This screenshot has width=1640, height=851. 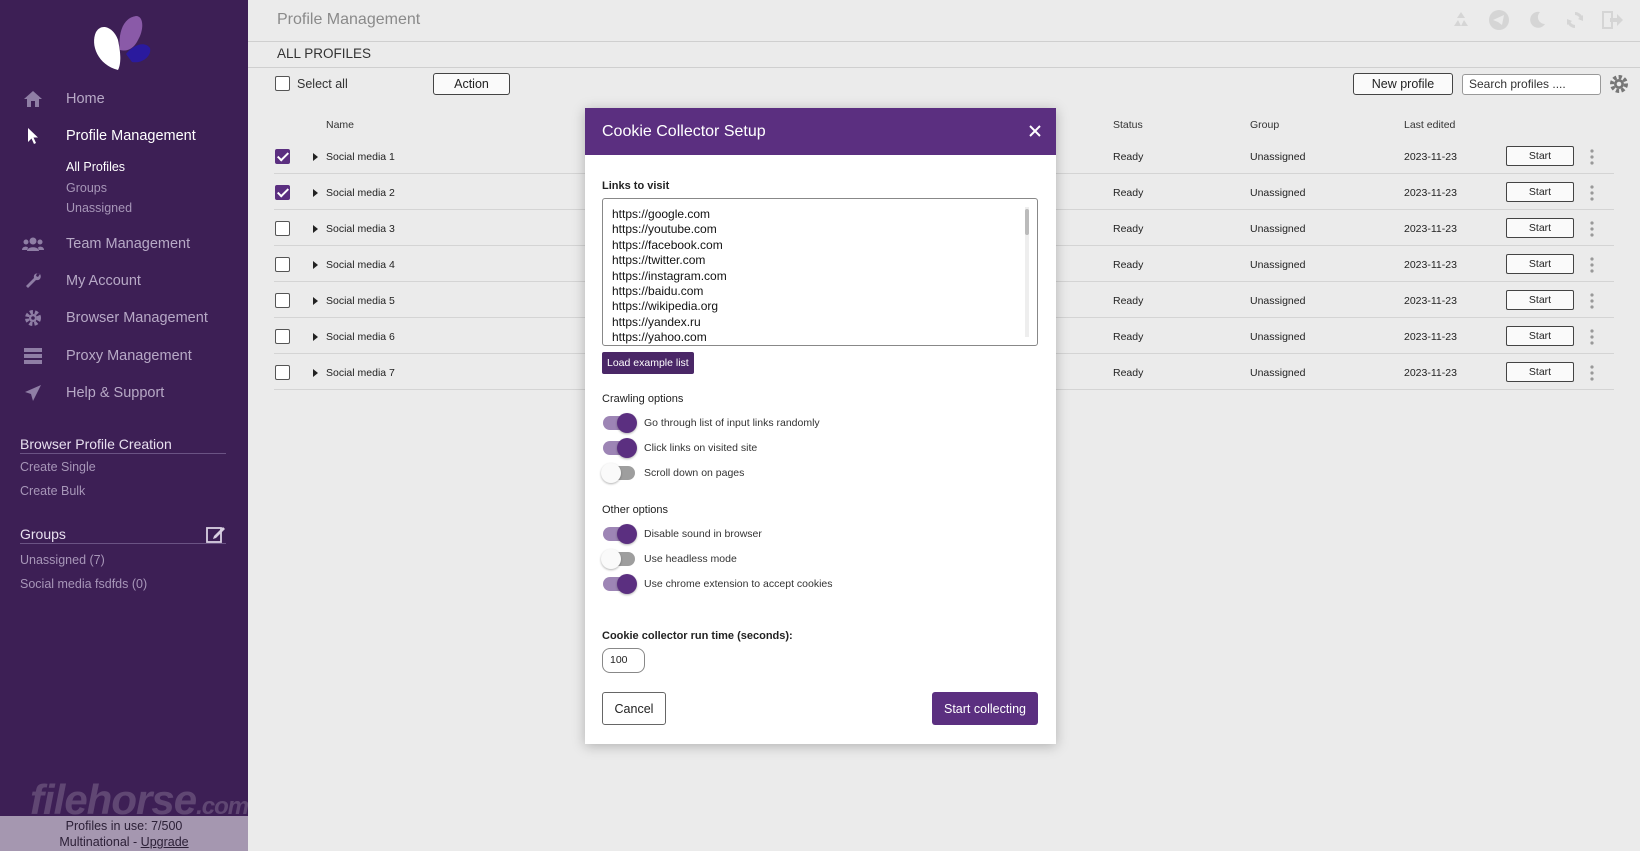 What do you see at coordinates (99, 208) in the screenshot?
I see `sub-unassigned: Unassigned` at bounding box center [99, 208].